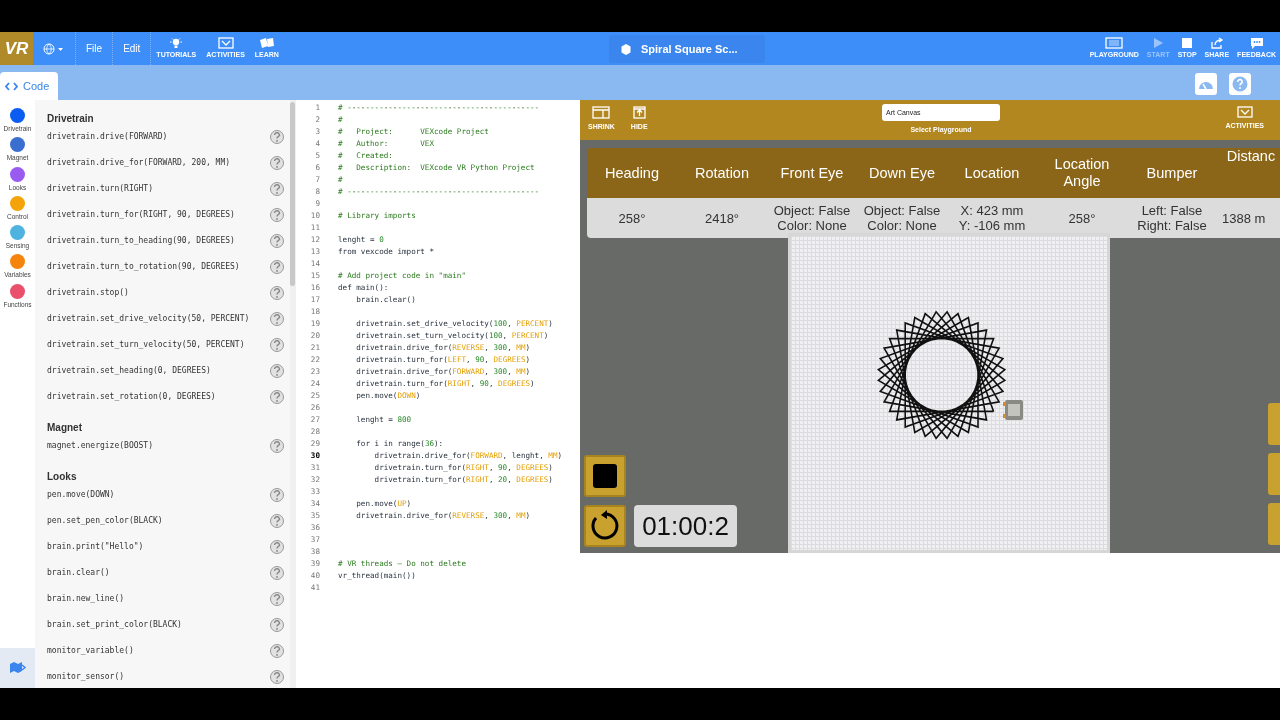  I want to click on code-block: brain.clear(), so click(78, 573).